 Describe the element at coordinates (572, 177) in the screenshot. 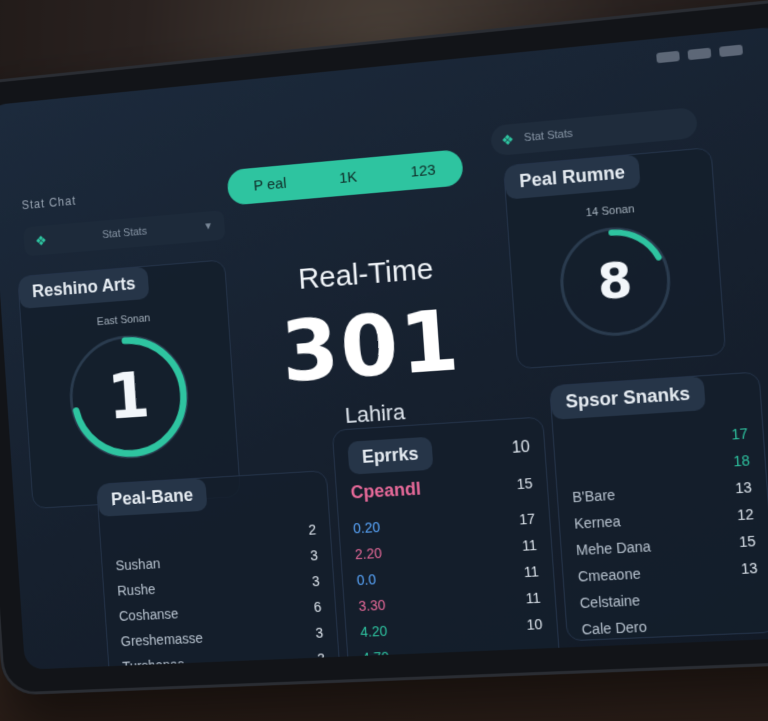

I see `panel-title: Peal Rumne` at that location.